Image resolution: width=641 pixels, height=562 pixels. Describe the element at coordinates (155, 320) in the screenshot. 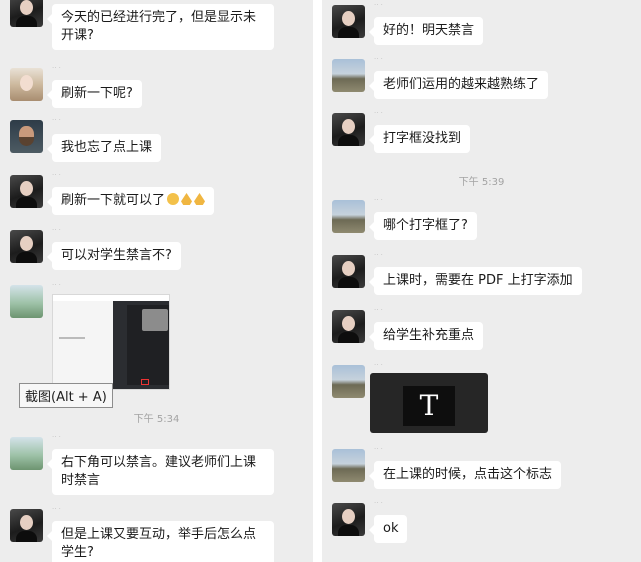

I see `camera-thumbnail` at that location.